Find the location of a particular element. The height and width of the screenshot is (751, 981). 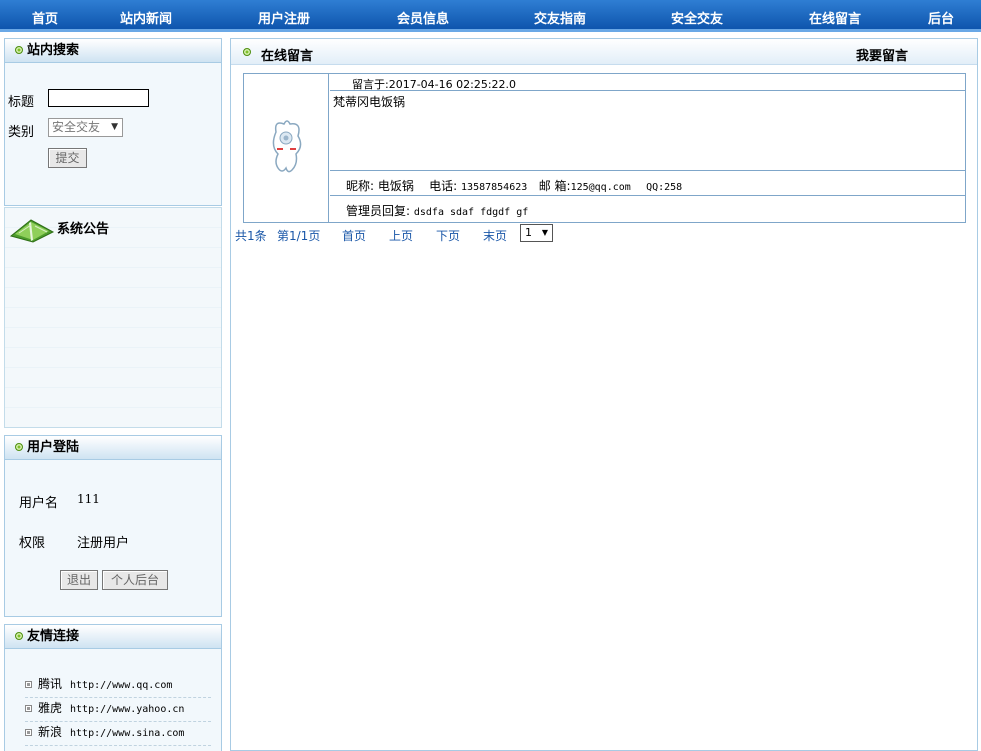

reply-value: dsdfa sdaf fdgdf gf is located at coordinates (471, 212).